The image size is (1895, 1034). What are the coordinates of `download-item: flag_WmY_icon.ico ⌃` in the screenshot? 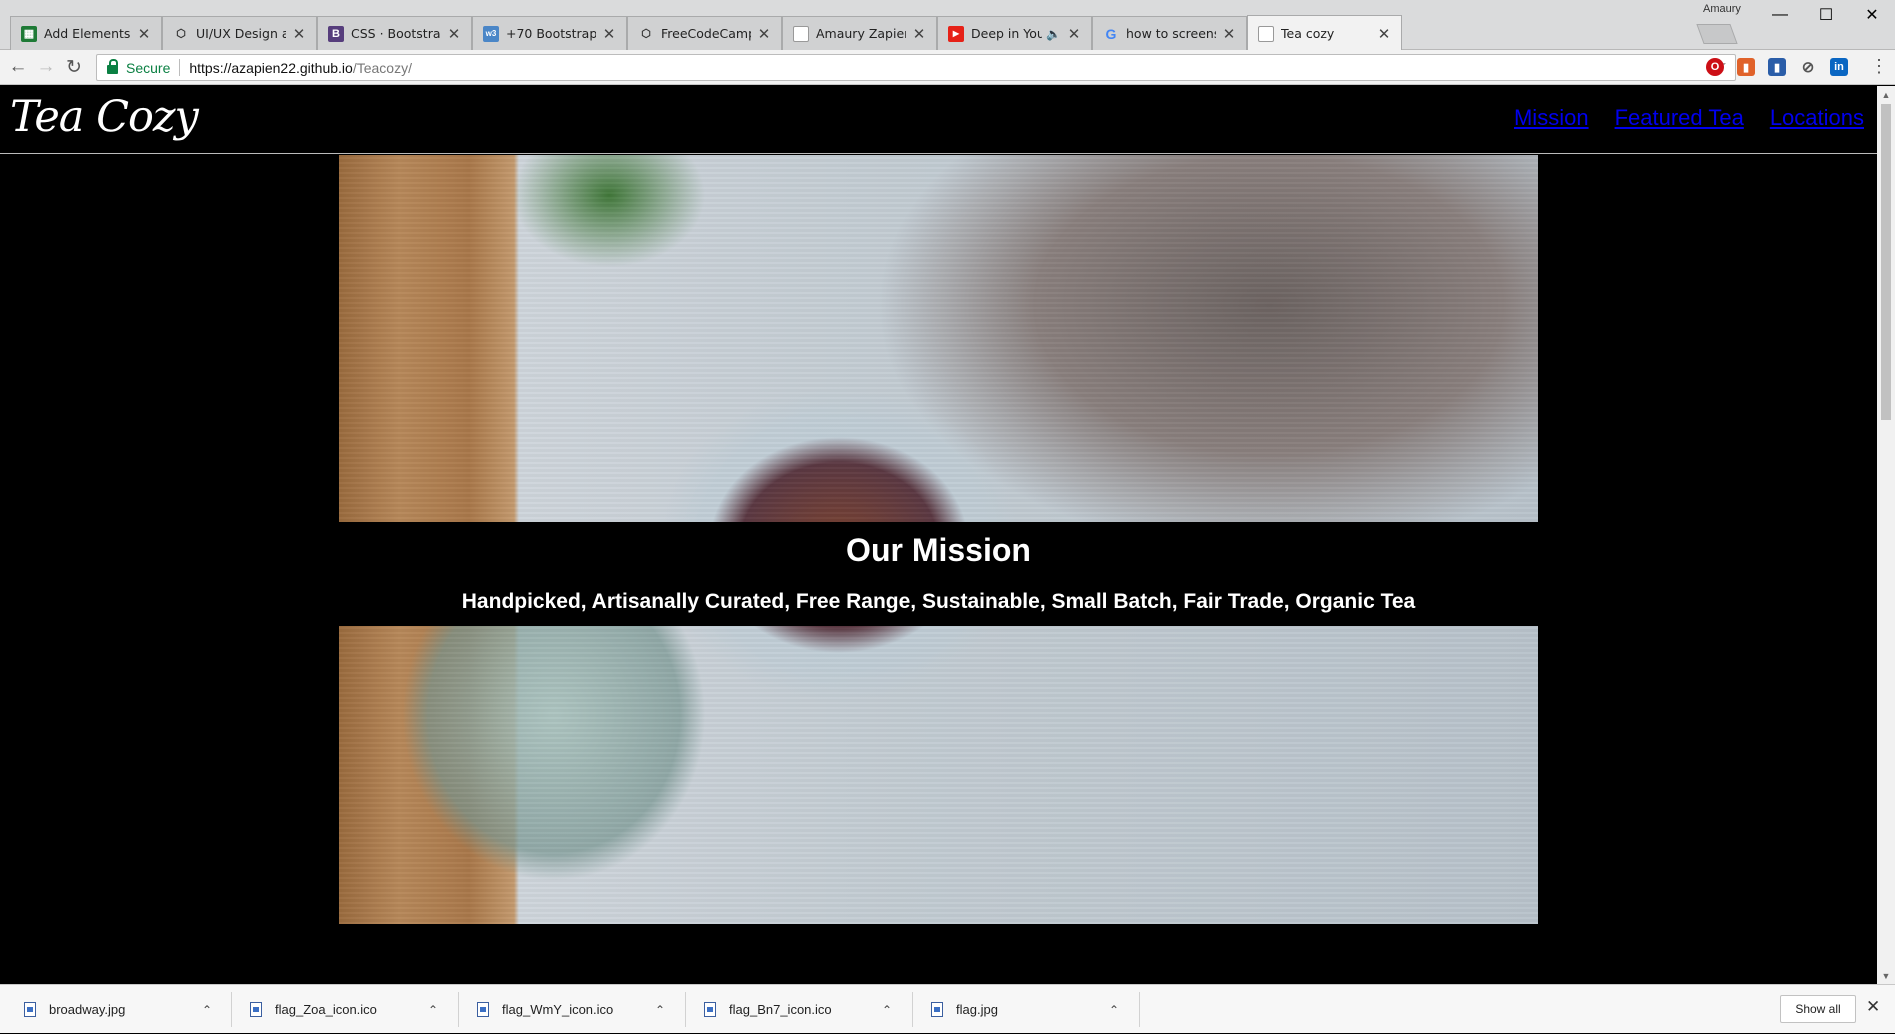 It's located at (572, 1009).